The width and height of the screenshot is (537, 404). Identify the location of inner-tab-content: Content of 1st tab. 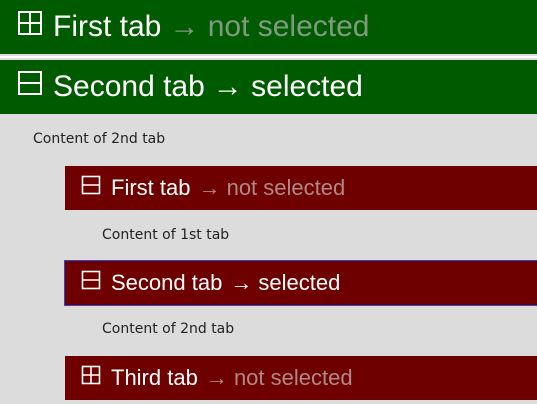
(166, 235).